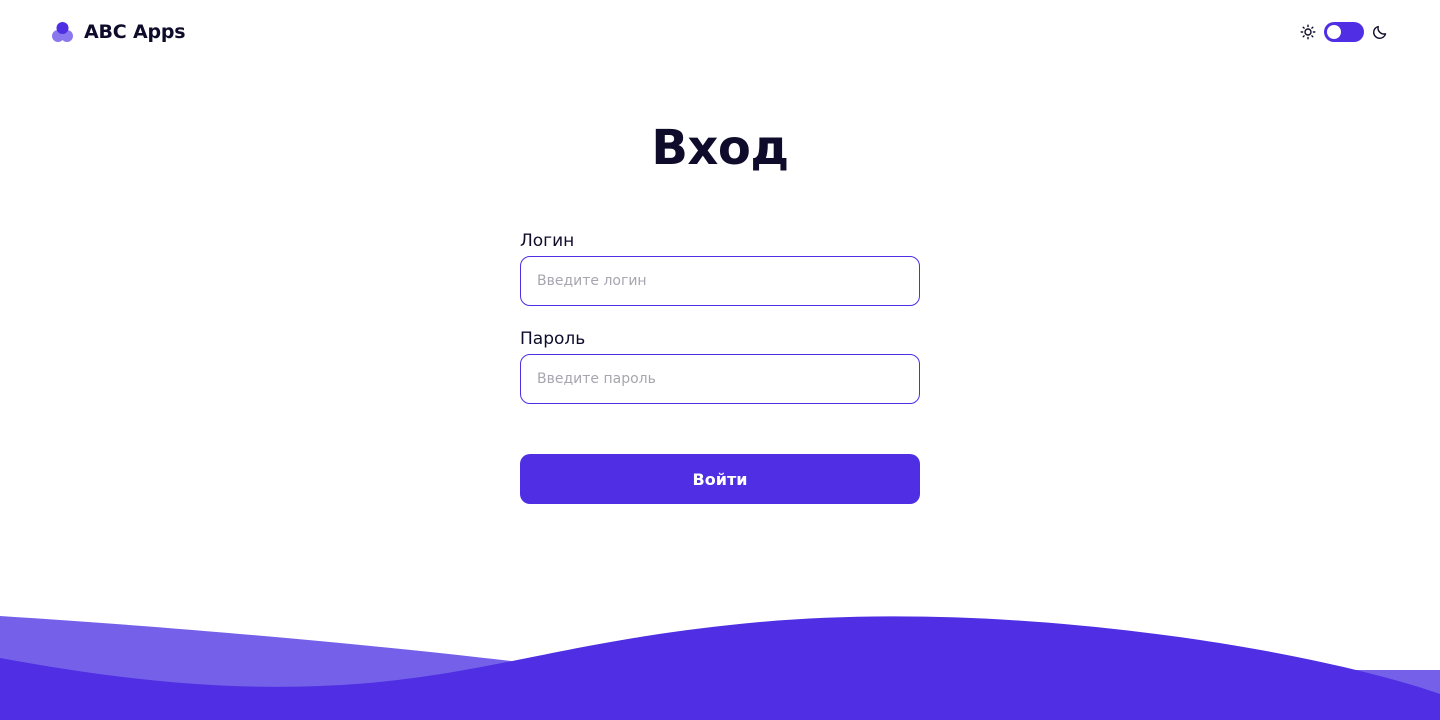 The width and height of the screenshot is (1440, 720). I want to click on theme-toggle, so click(1344, 32).